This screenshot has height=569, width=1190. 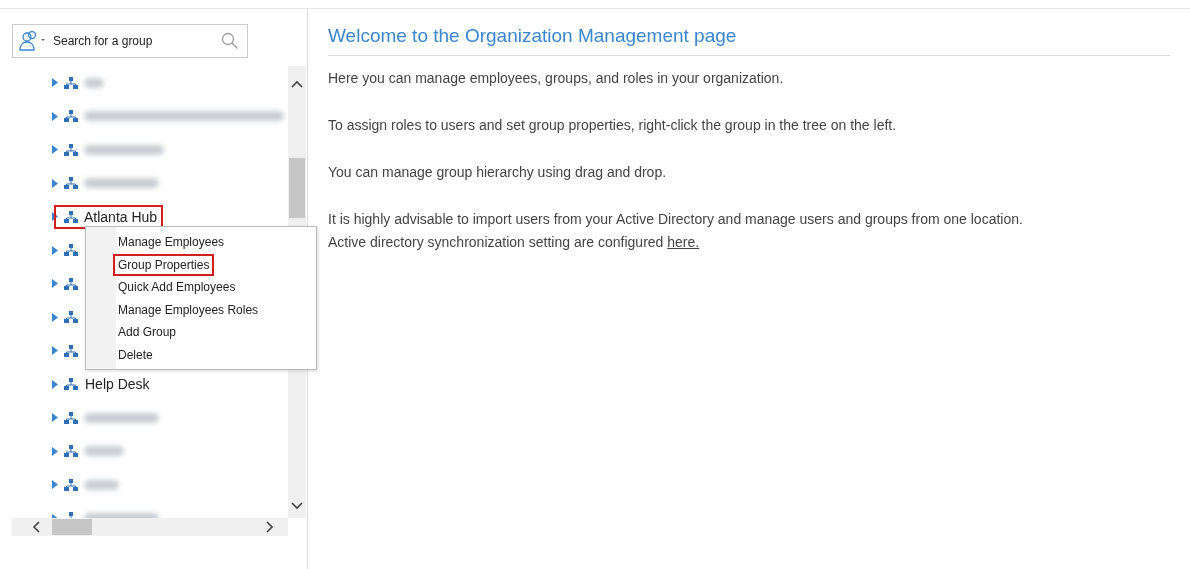 What do you see at coordinates (297, 506) in the screenshot?
I see `scroll-down-icon` at bounding box center [297, 506].